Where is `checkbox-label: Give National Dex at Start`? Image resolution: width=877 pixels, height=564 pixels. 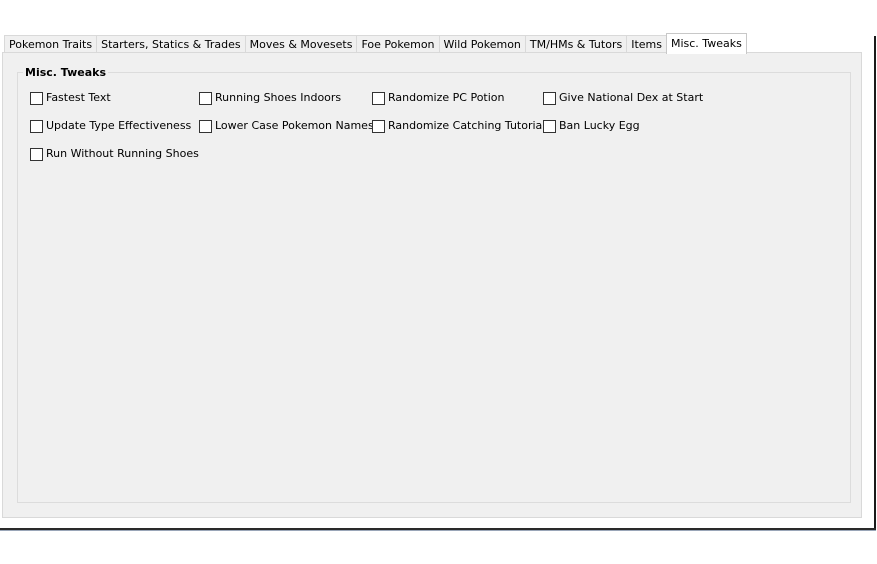 checkbox-label: Give National Dex at Start is located at coordinates (631, 97).